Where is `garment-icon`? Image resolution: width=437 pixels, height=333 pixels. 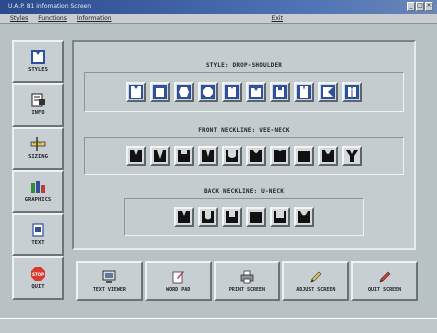 garment-icon is located at coordinates (38, 57).